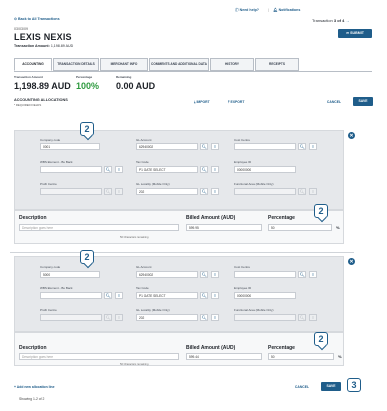 This screenshot has height=411, width=387. I want to click on allocation-1-wbs-label: WBS Element - Bu Back, so click(56, 162).